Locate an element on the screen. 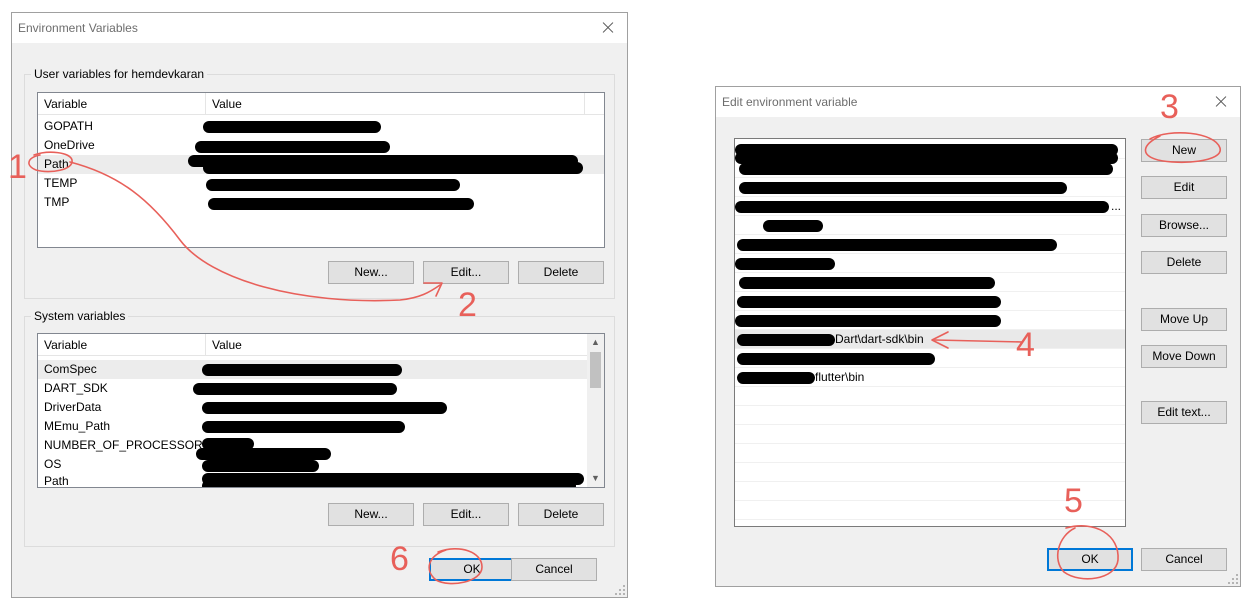  new-button: New is located at coordinates (1184, 150).